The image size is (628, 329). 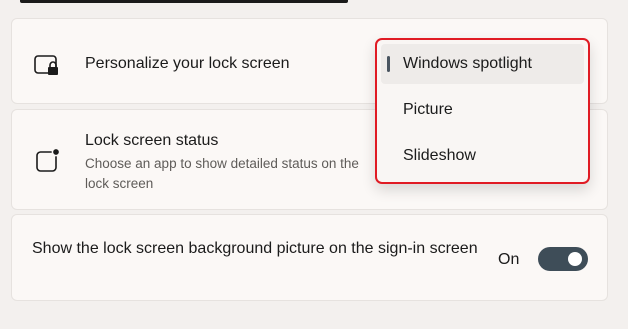 I want to click on dropdown-option-picture: Picture, so click(x=482, y=110).